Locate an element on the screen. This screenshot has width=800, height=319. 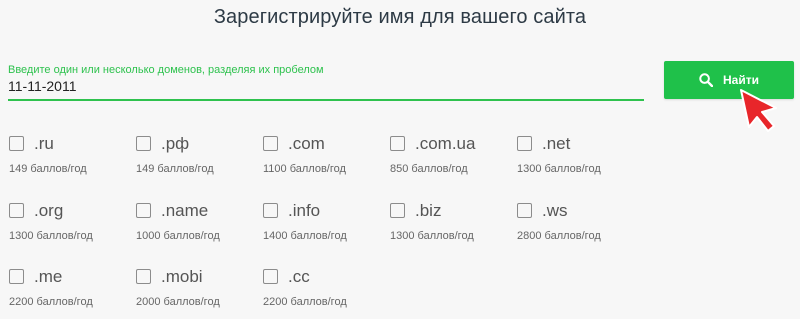
tld-price: 1000 баллов/год is located at coordinates (178, 236).